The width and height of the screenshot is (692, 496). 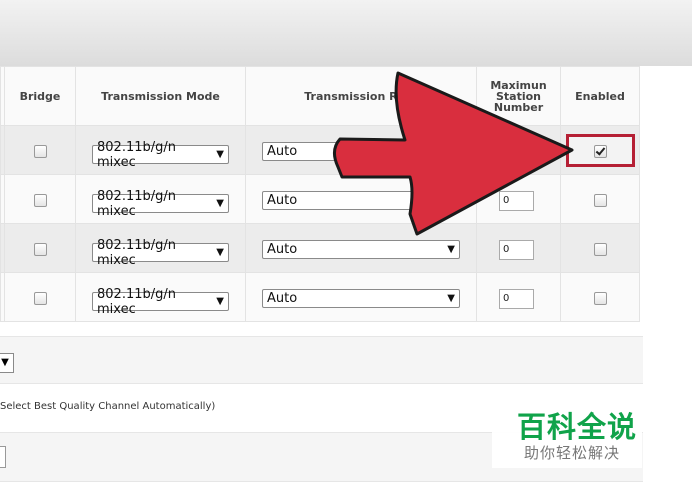 What do you see at coordinates (40, 96) in the screenshot?
I see `header-bridge: Bridge` at bounding box center [40, 96].